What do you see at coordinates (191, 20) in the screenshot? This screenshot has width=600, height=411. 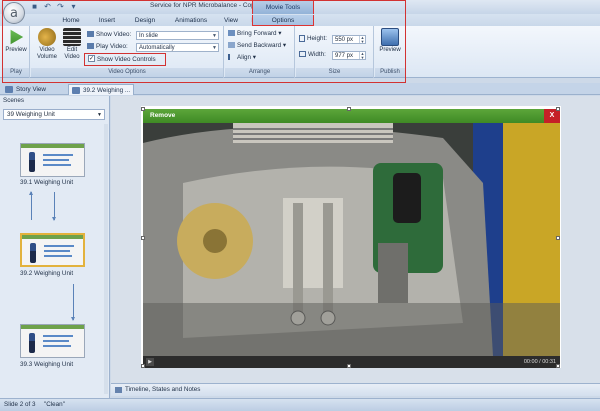 I see `tab-animations: Animations` at bounding box center [191, 20].